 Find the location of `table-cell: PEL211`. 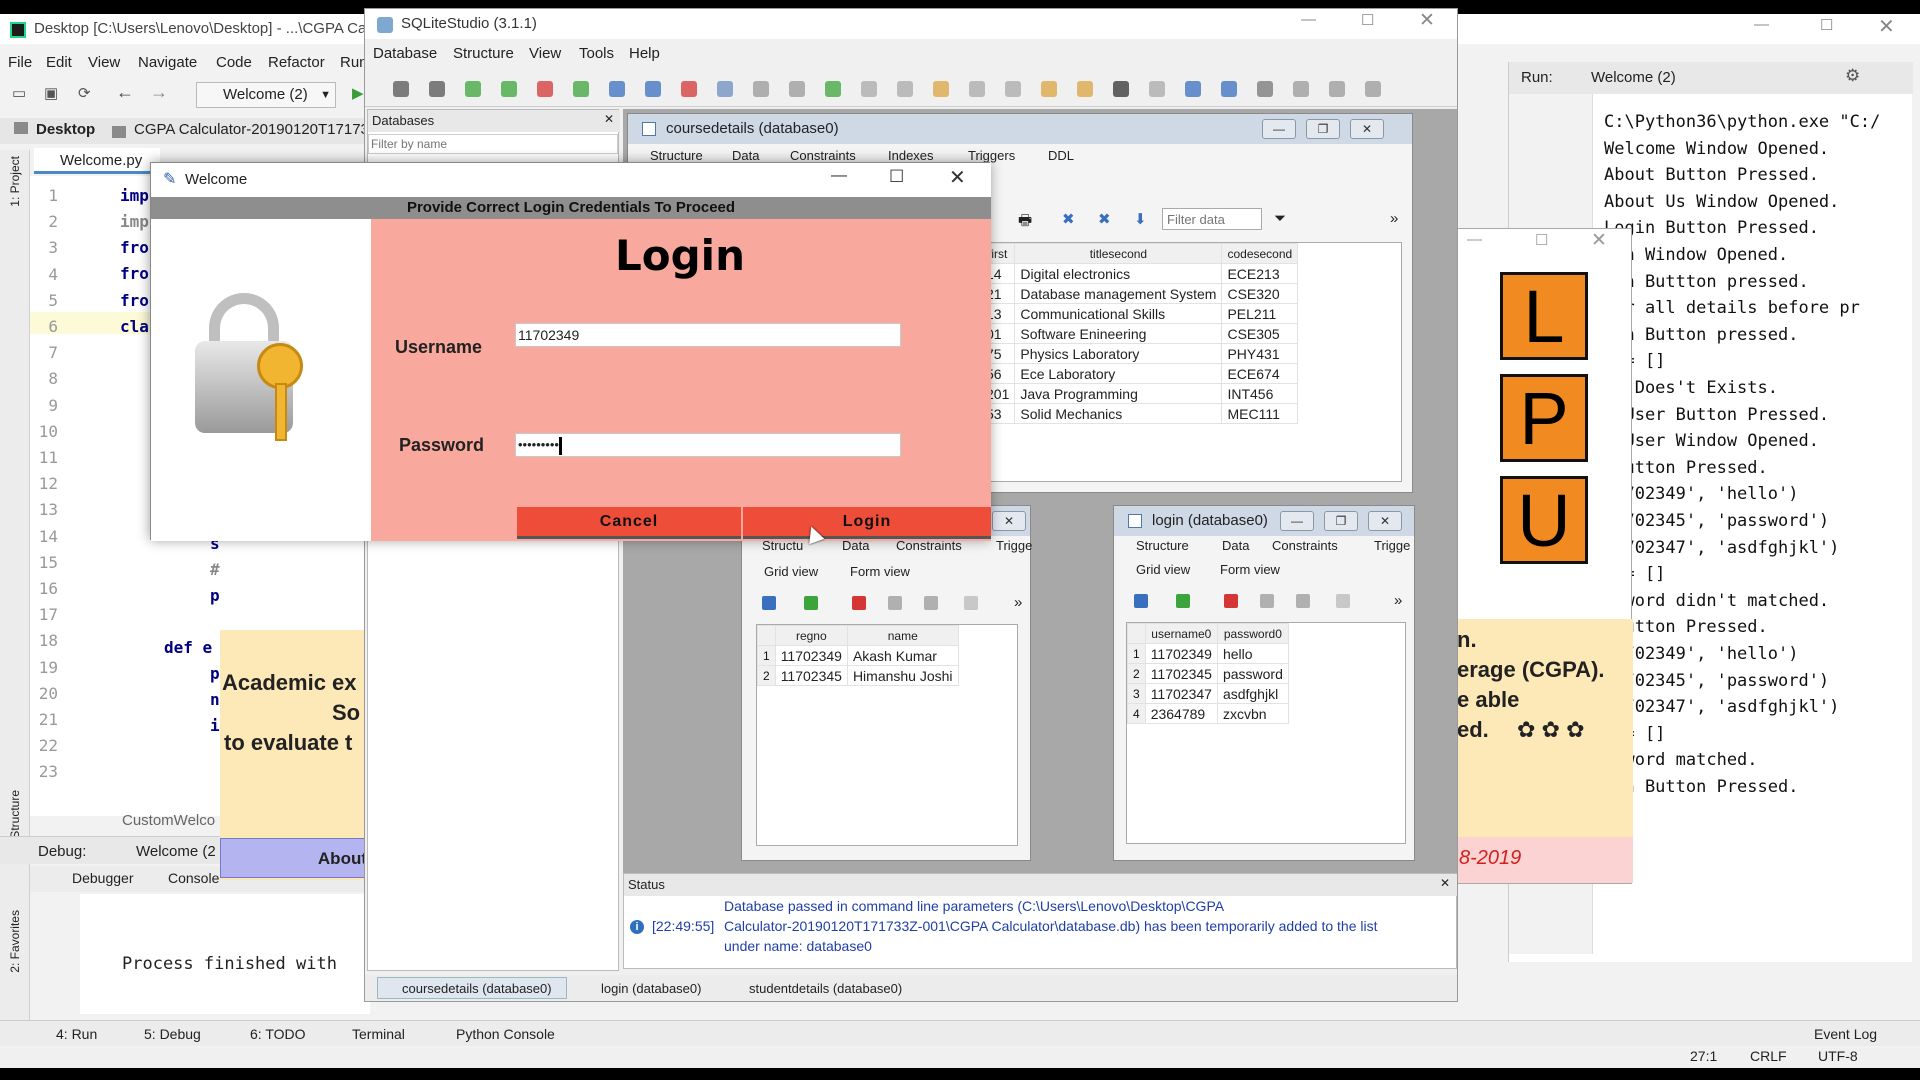

table-cell: PEL211 is located at coordinates (1260, 313).